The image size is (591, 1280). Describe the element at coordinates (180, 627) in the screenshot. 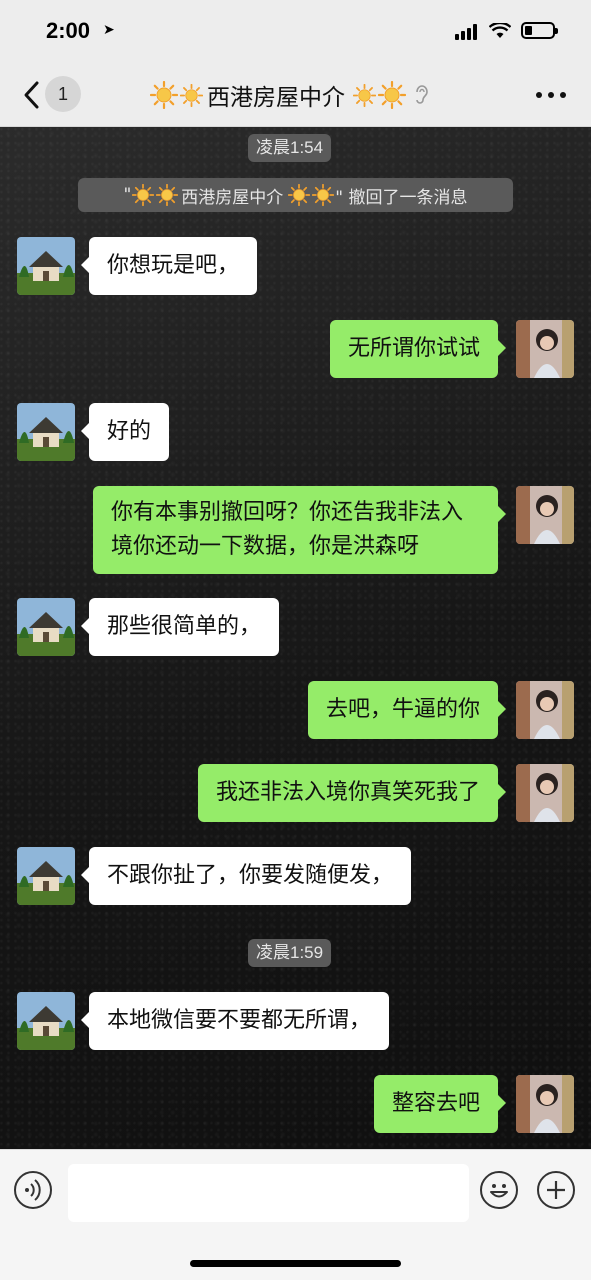

I see `message-bubble-incoming: 那些很简单的，` at that location.